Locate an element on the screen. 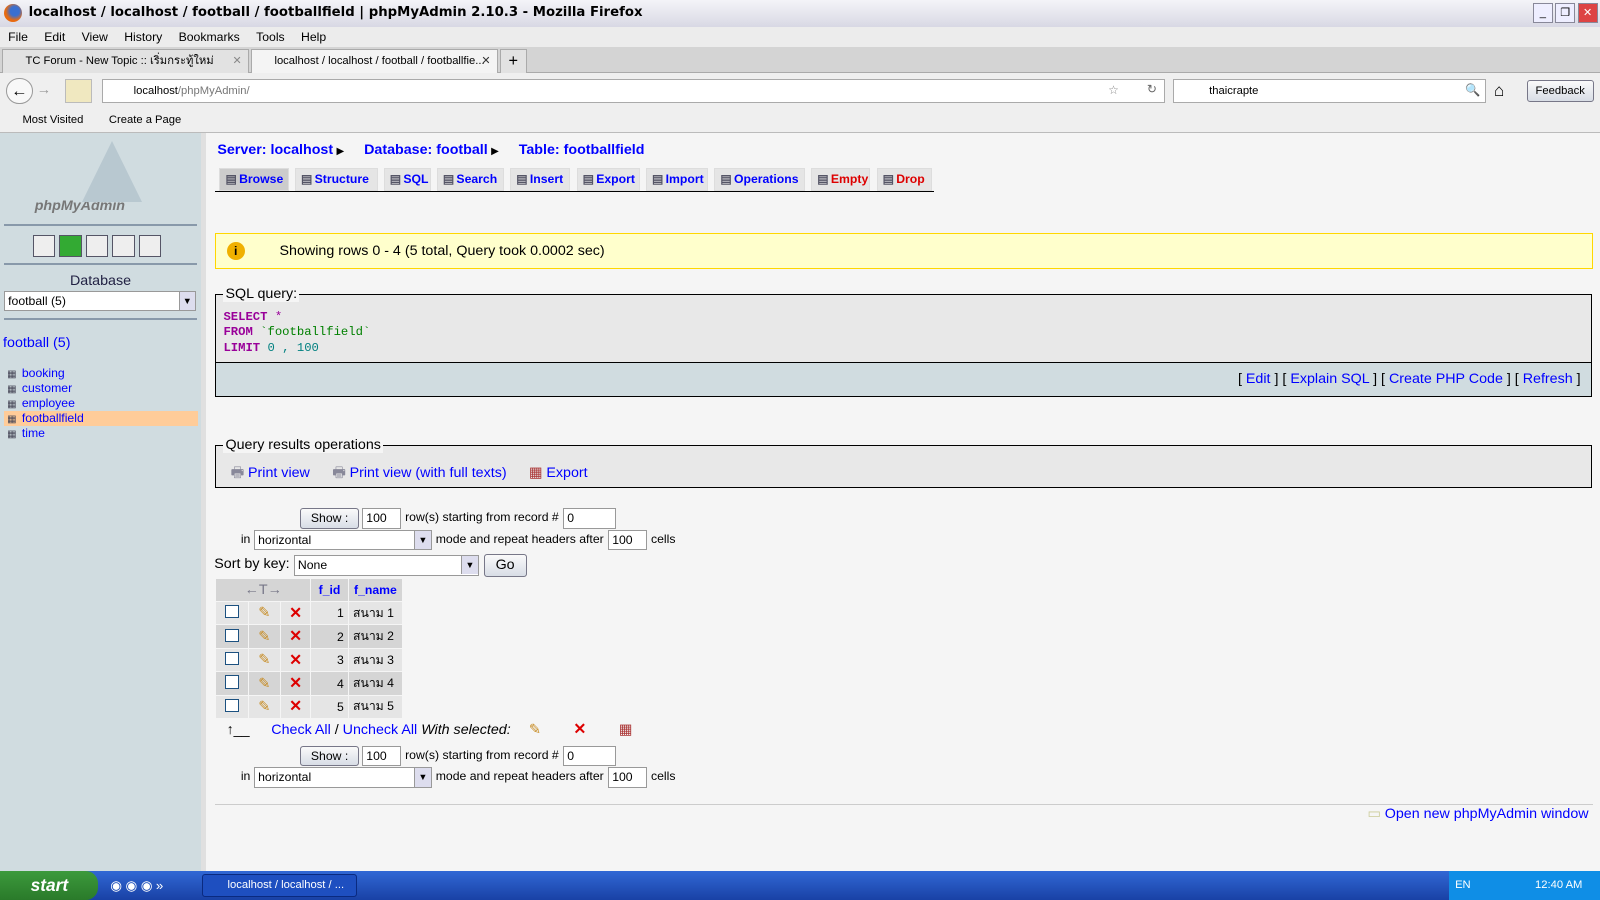 The width and height of the screenshot is (1600, 900). menu-help: Help is located at coordinates (313, 37).